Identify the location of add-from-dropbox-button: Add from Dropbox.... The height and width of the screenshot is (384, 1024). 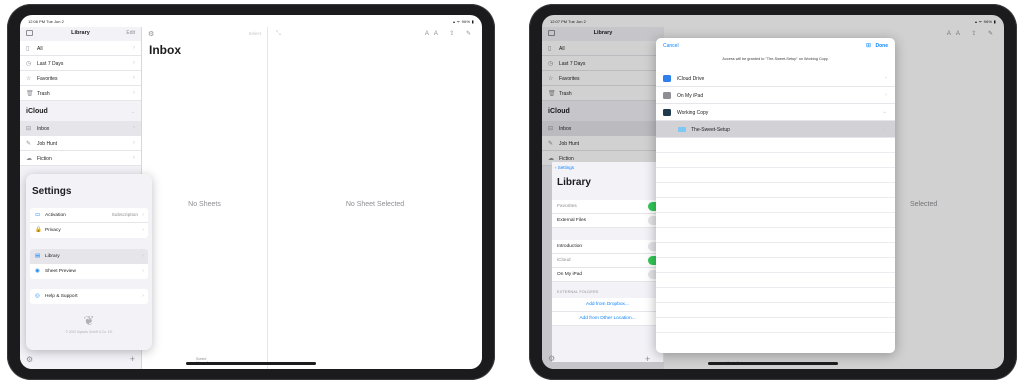
(607, 305).